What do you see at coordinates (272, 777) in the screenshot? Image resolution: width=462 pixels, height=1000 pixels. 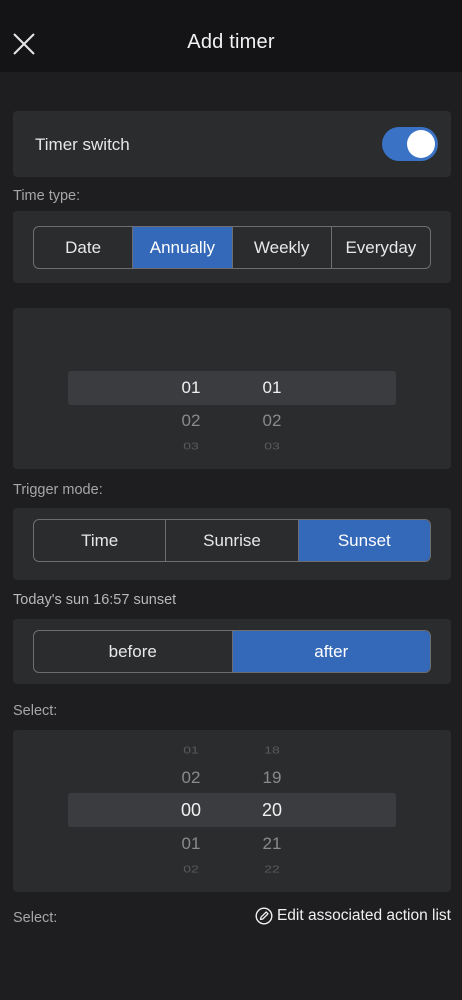 I see `wheel-item: 19` at bounding box center [272, 777].